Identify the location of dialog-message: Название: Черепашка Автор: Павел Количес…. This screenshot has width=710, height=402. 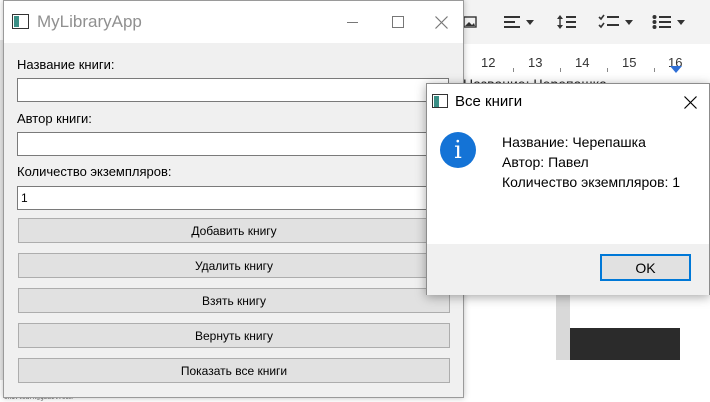
(591, 162).